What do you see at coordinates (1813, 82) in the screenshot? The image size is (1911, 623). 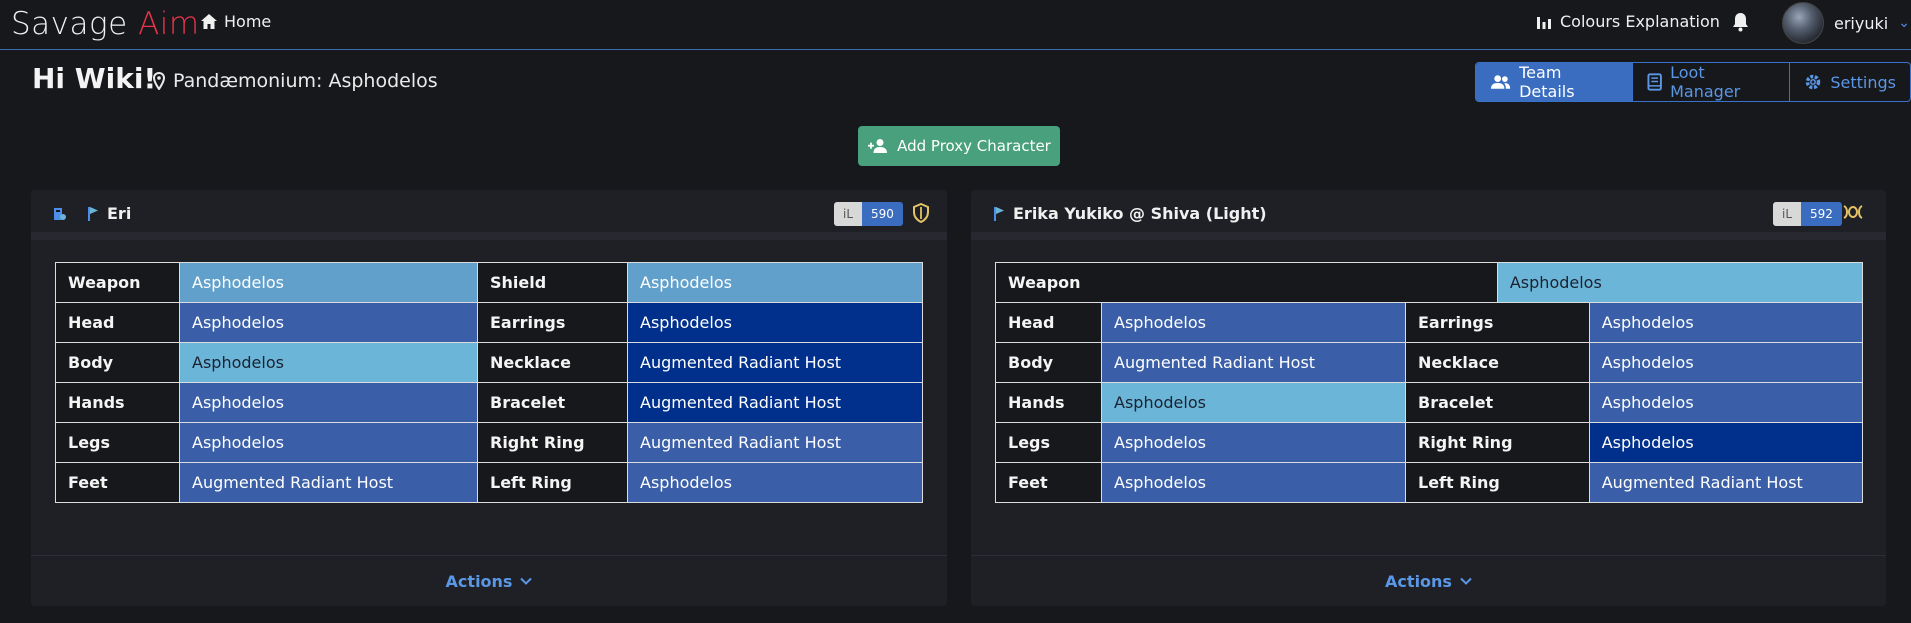 I see `gear-icon` at bounding box center [1813, 82].